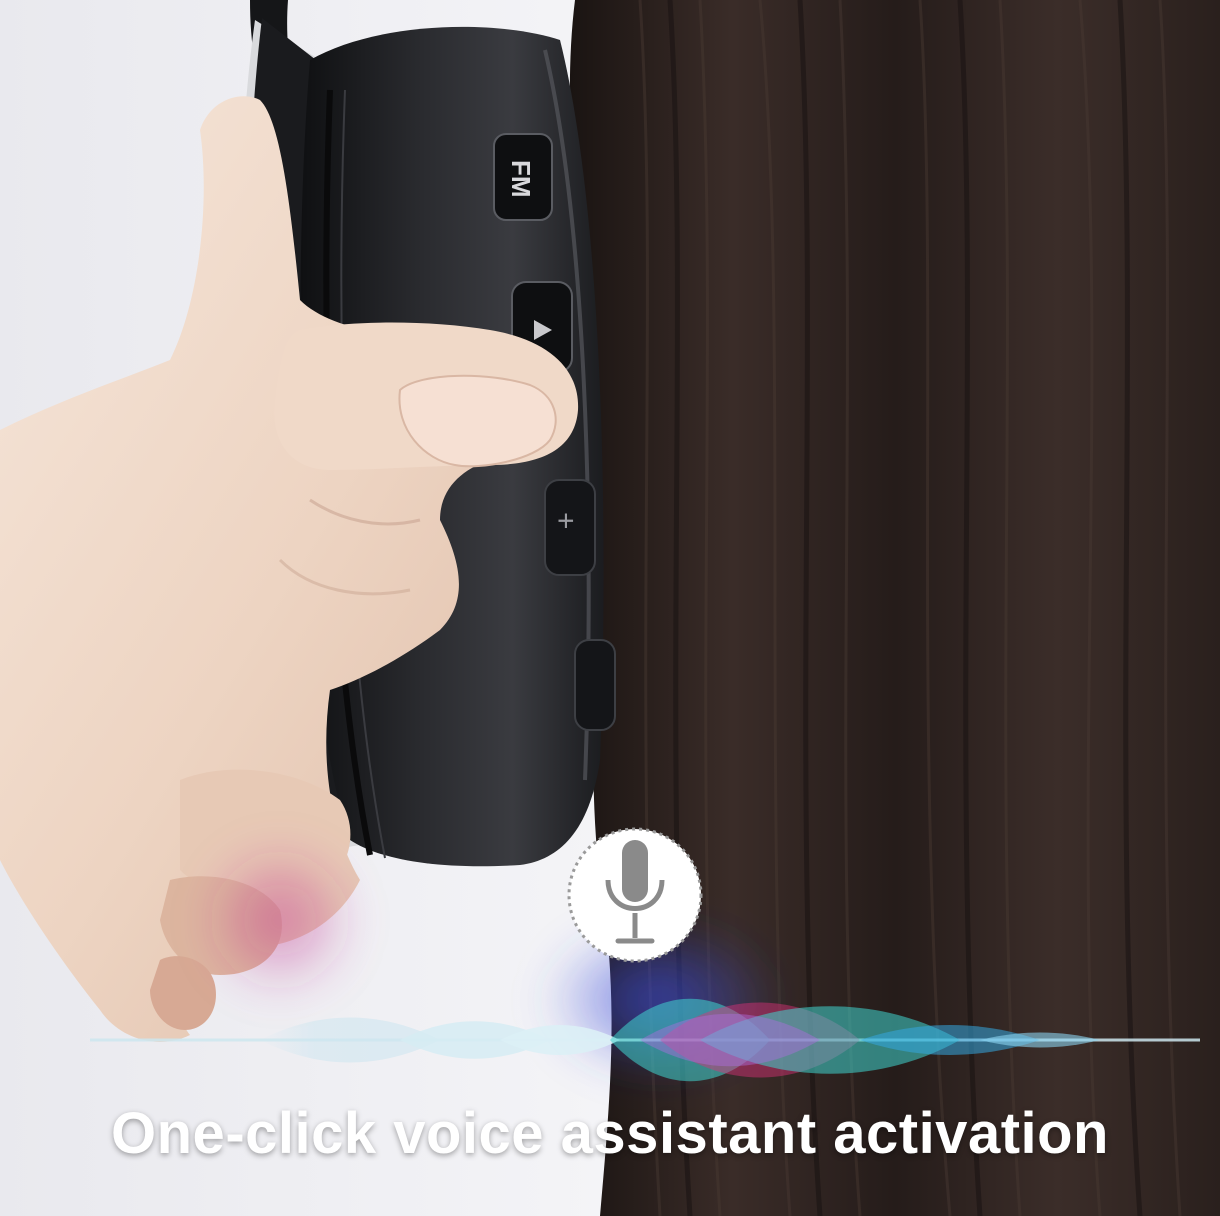 This screenshot has height=1216, width=1220. Describe the element at coordinates (595, 685) in the screenshot. I see `volume-down-button` at that location.